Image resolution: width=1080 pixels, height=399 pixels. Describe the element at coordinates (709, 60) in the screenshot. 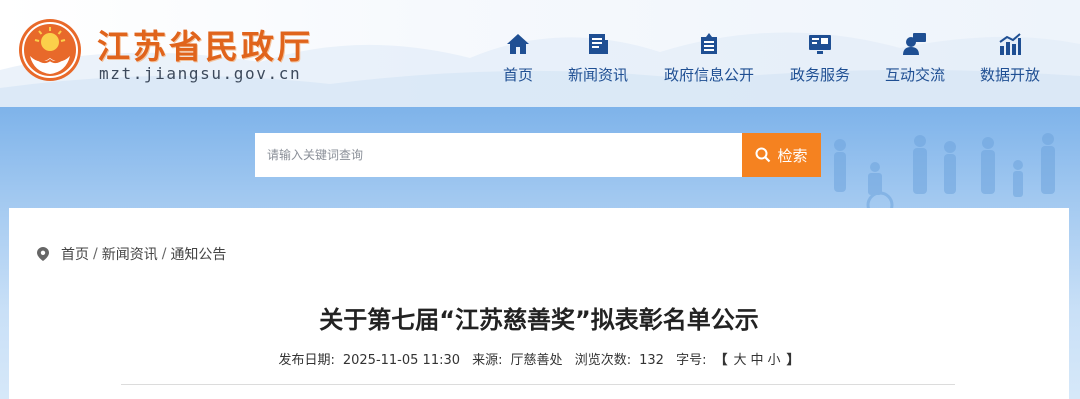

I see `nav-item-gov-info: 政府信息公开` at that location.